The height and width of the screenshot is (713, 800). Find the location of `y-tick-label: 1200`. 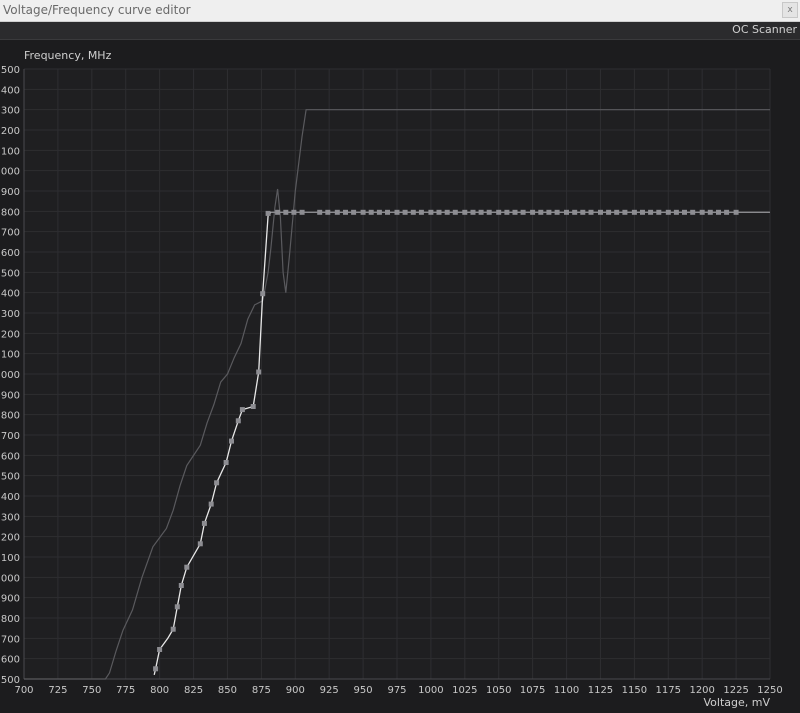

y-tick-label: 1200 is located at coordinates (10, 538).